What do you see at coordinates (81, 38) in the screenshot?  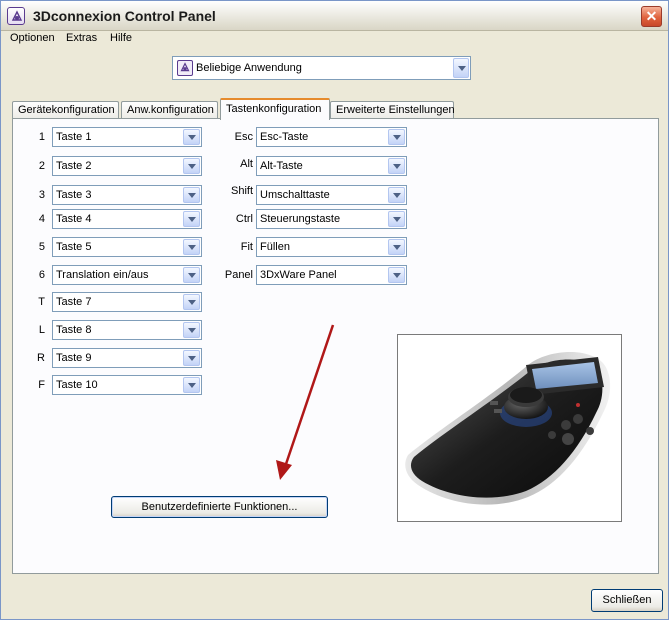 I see `menu-extras: Extras` at bounding box center [81, 38].